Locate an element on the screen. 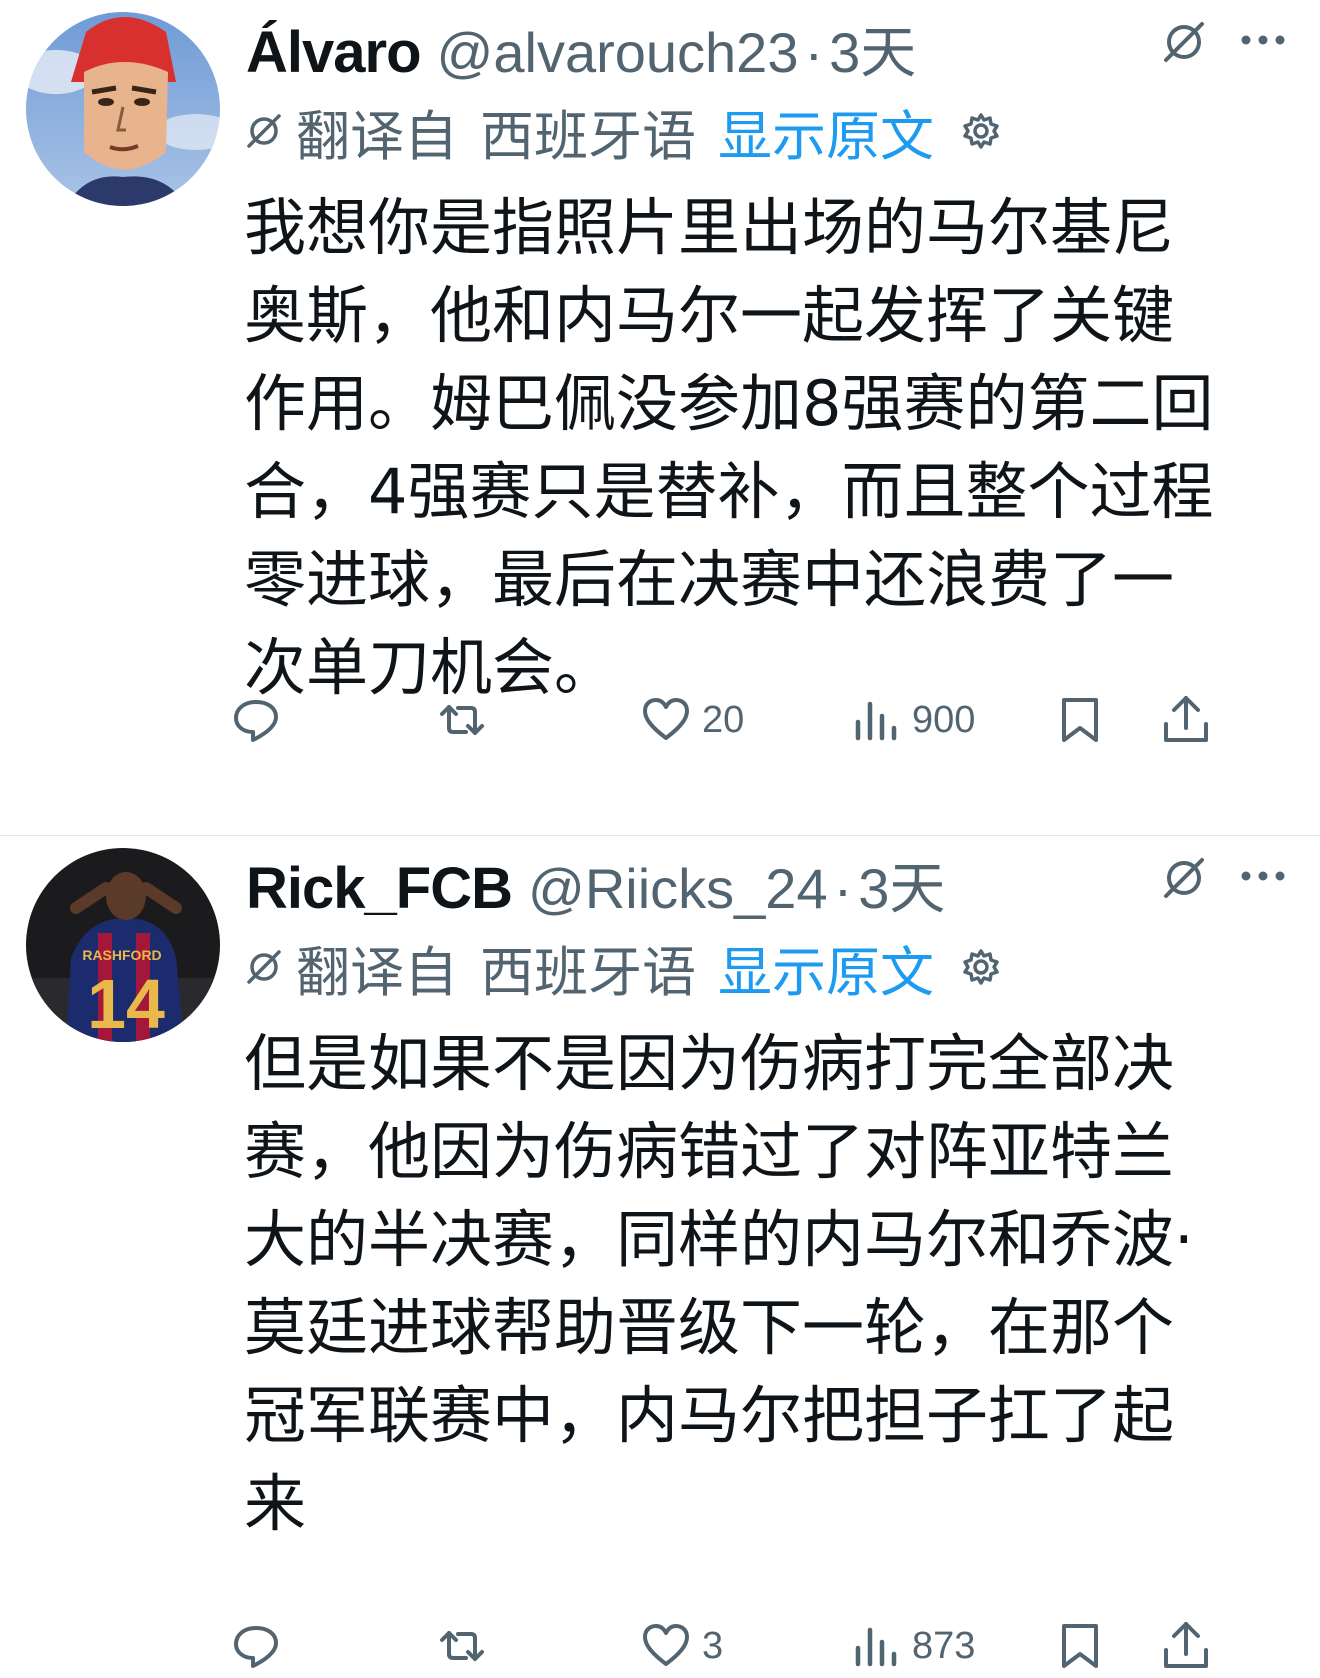 The width and height of the screenshot is (1320, 1678). tweet-header: Álvaro @alvarouch23 · 3天 is located at coordinates (581, 46).